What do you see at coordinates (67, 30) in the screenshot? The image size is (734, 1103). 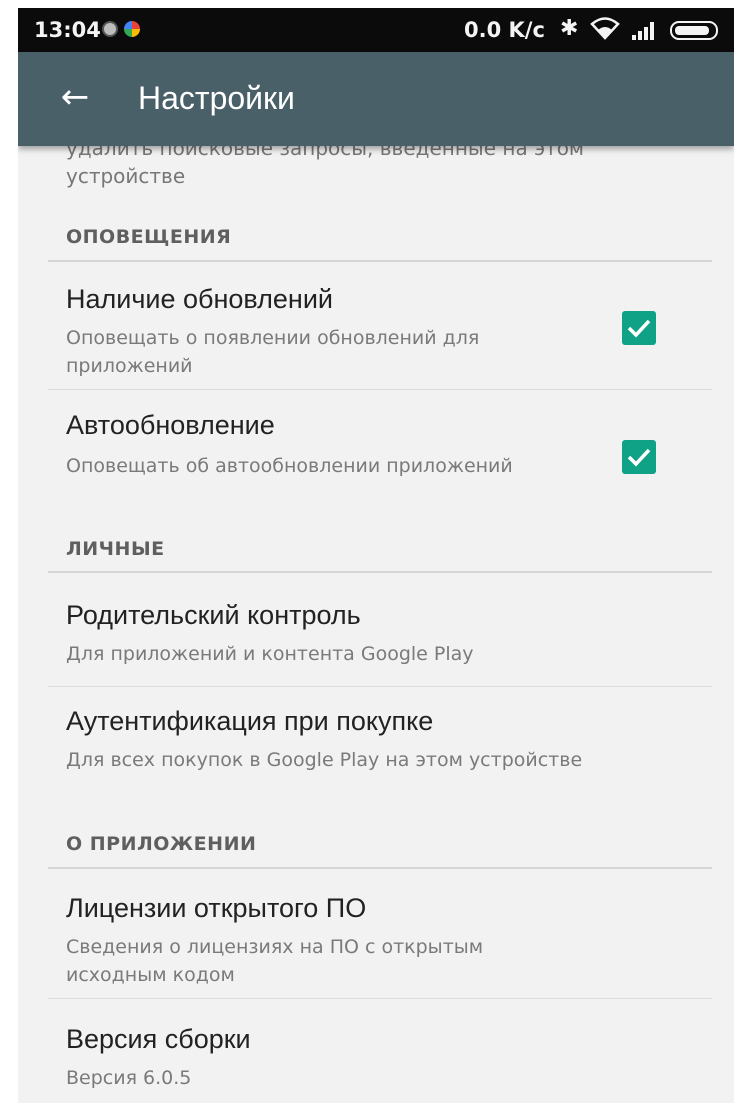 I see `status-time: 13:04` at bounding box center [67, 30].